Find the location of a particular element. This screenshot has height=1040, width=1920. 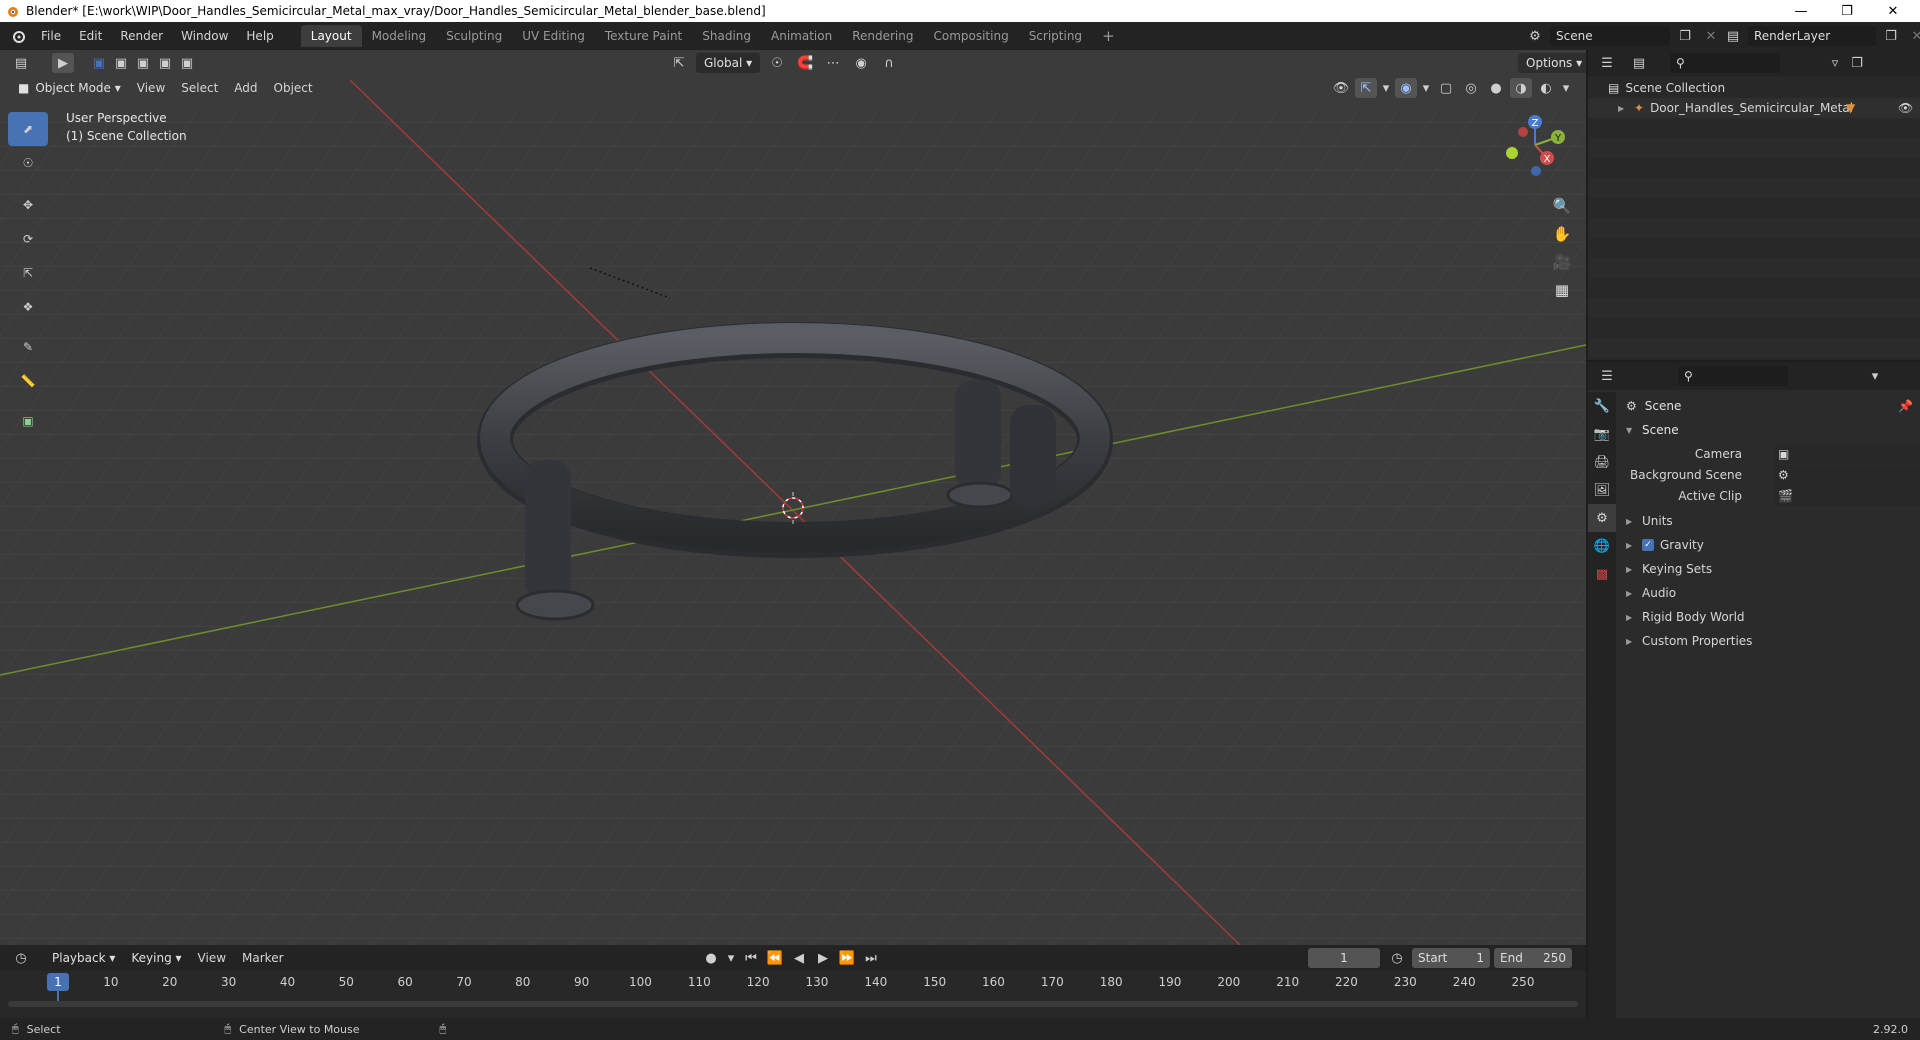

keying-menu: Keying ▾ is located at coordinates (156, 958).